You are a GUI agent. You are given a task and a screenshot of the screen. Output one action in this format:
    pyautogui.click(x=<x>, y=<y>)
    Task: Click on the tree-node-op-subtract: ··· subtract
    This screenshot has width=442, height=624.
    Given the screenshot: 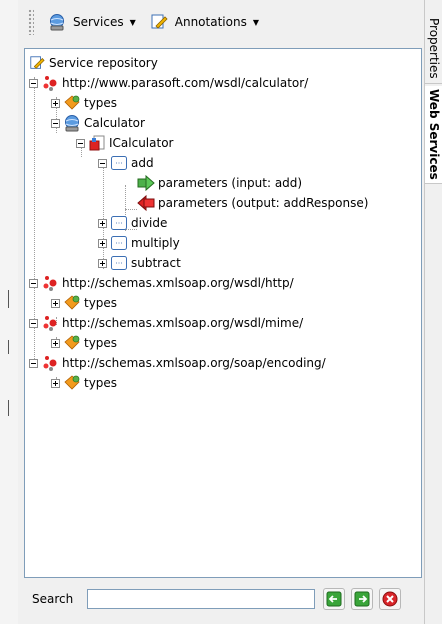 What is the action you would take?
    pyautogui.click(x=139, y=263)
    